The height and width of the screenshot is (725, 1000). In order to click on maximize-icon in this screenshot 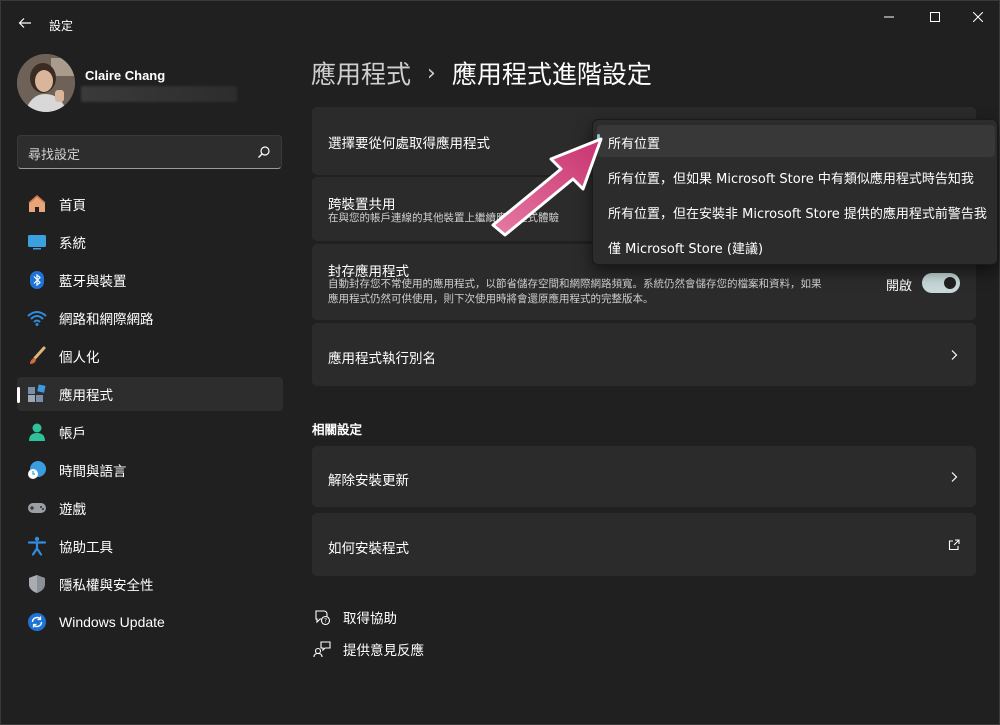, I will do `click(935, 17)`.